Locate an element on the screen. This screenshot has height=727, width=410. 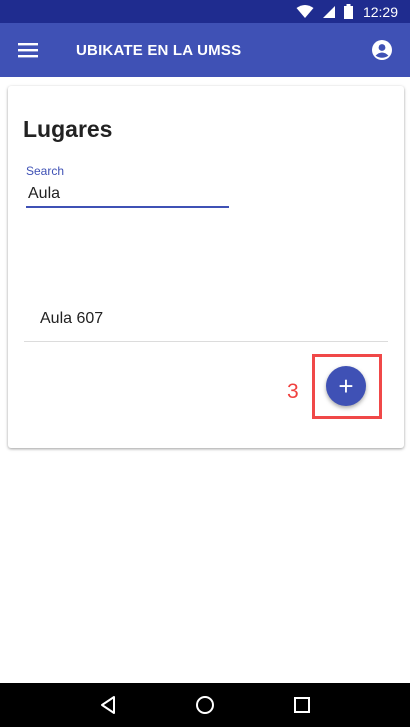
plus-icon: + is located at coordinates (346, 386).